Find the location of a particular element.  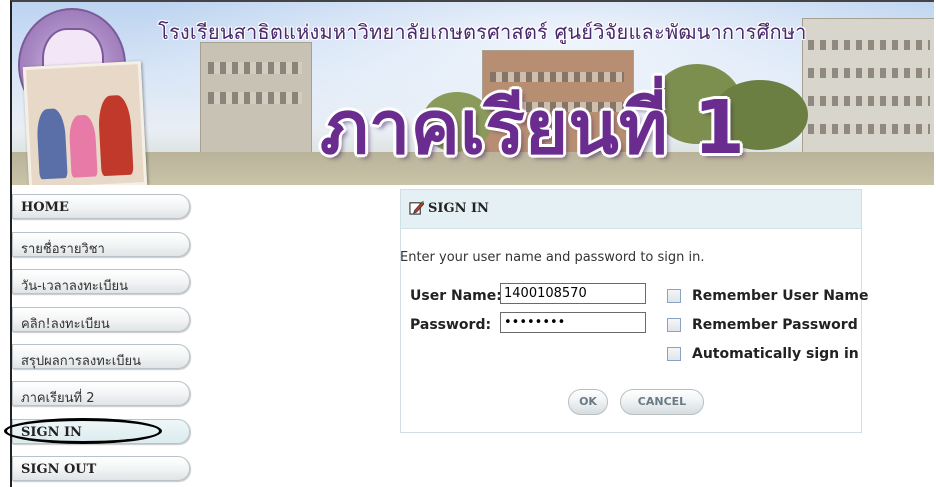

sidebar-item-term2: ภาคเรียนที่ 2 is located at coordinates (101, 393).